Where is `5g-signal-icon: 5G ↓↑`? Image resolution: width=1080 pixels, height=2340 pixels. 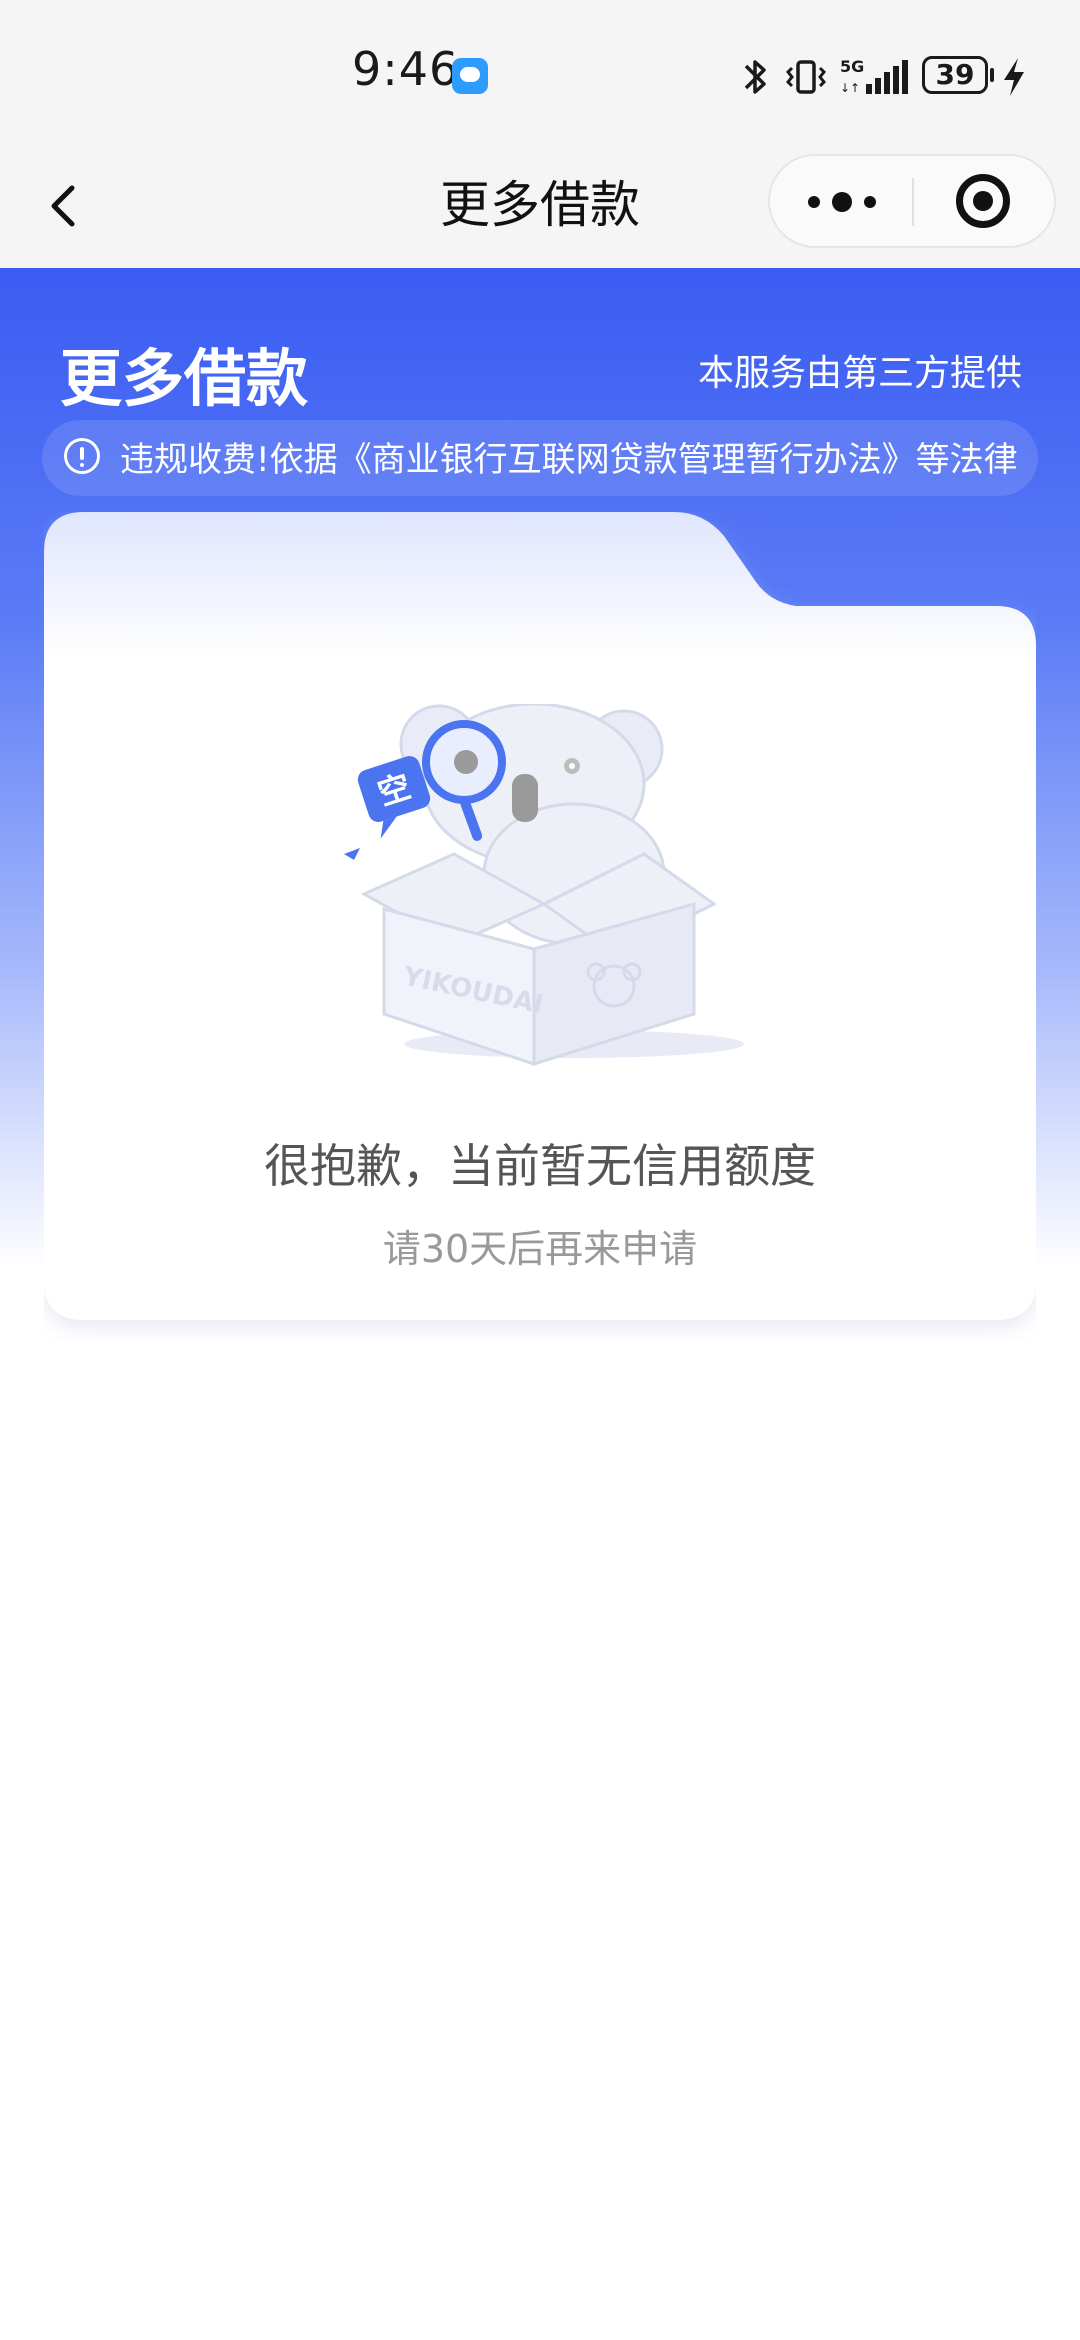
5g-signal-icon: 5G ↓↑ is located at coordinates (874, 76).